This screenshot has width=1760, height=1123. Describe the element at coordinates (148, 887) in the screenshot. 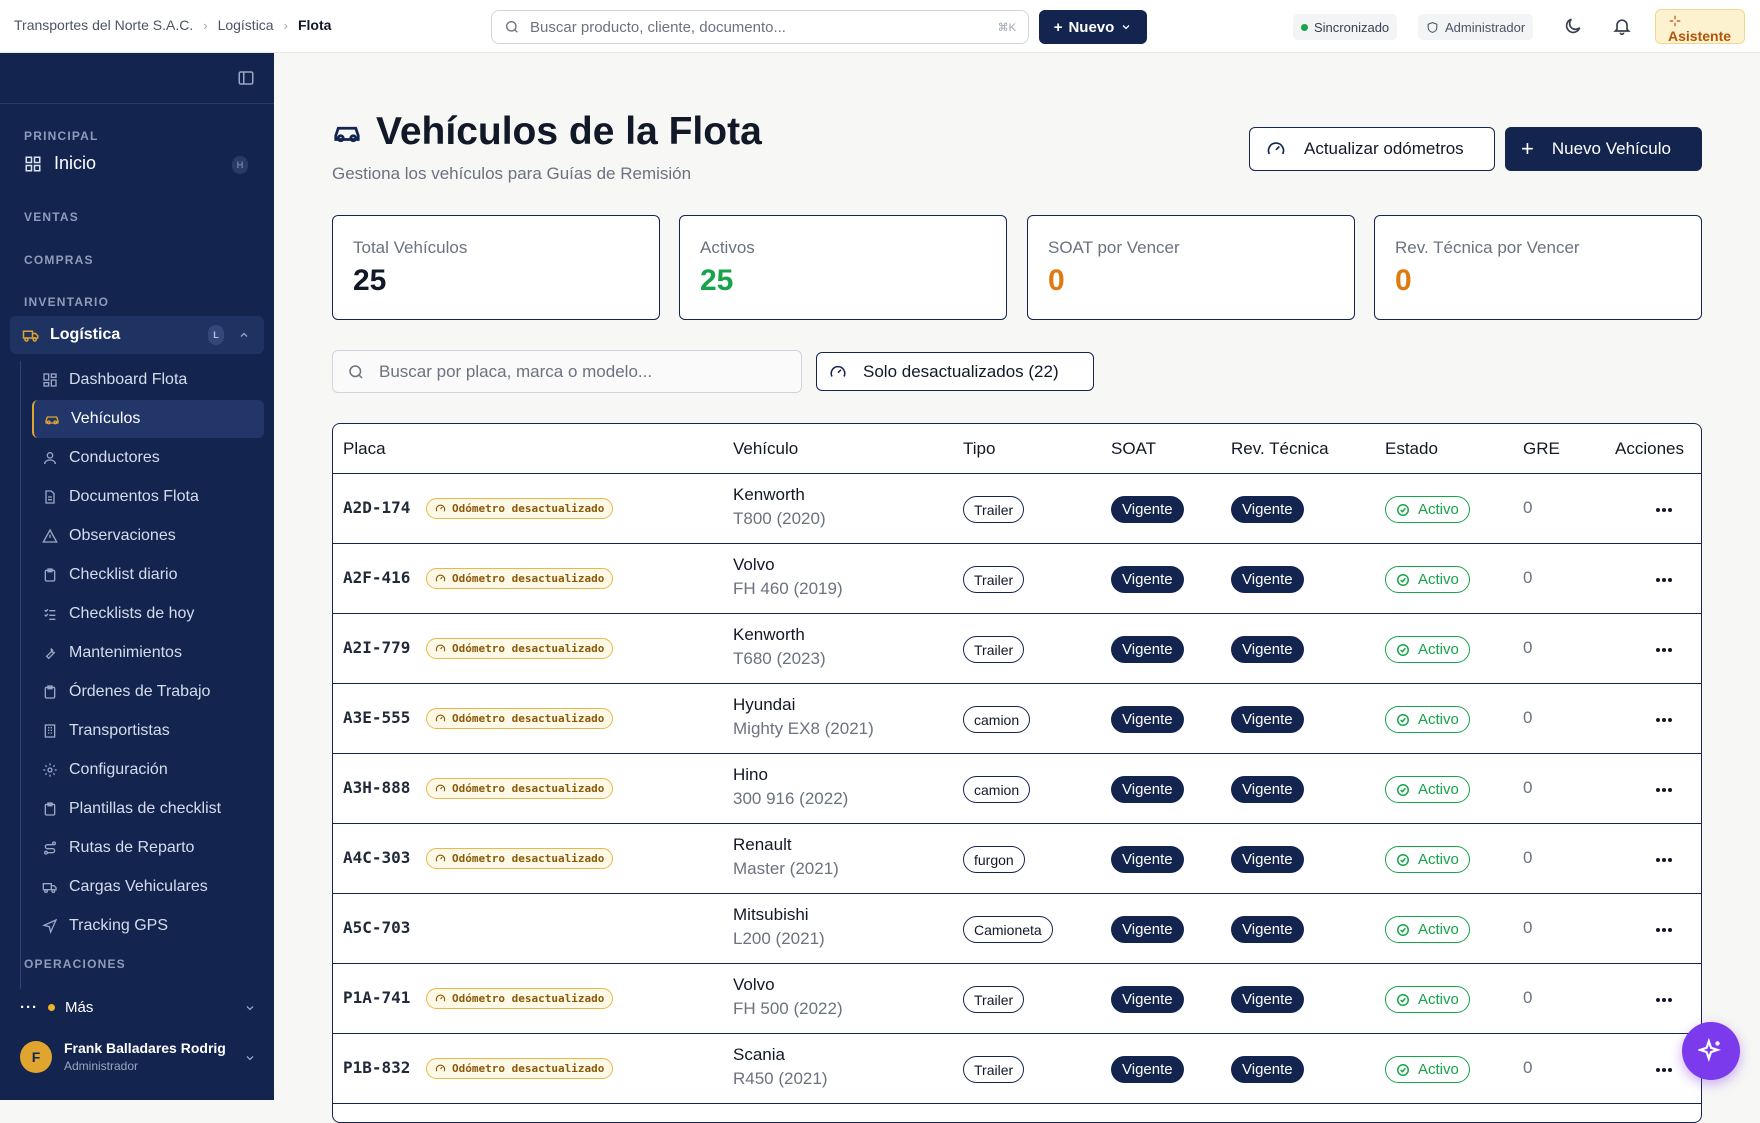

I see `sidebar-item-cargas-vehiculares: Cargas Vehiculares` at that location.